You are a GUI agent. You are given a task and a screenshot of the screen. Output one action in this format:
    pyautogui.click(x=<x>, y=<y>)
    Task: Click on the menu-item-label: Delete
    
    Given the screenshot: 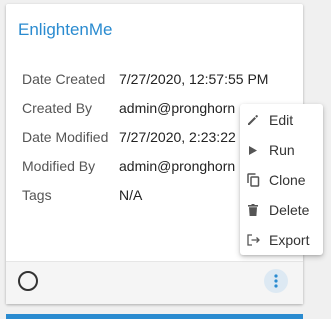 What is the action you would take?
    pyautogui.click(x=289, y=210)
    